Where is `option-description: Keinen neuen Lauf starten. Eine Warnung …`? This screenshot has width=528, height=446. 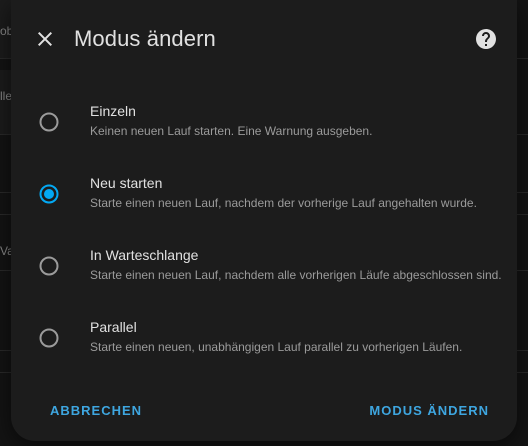 option-description: Keinen neuen Lauf starten. Eine Warnung … is located at coordinates (231, 131).